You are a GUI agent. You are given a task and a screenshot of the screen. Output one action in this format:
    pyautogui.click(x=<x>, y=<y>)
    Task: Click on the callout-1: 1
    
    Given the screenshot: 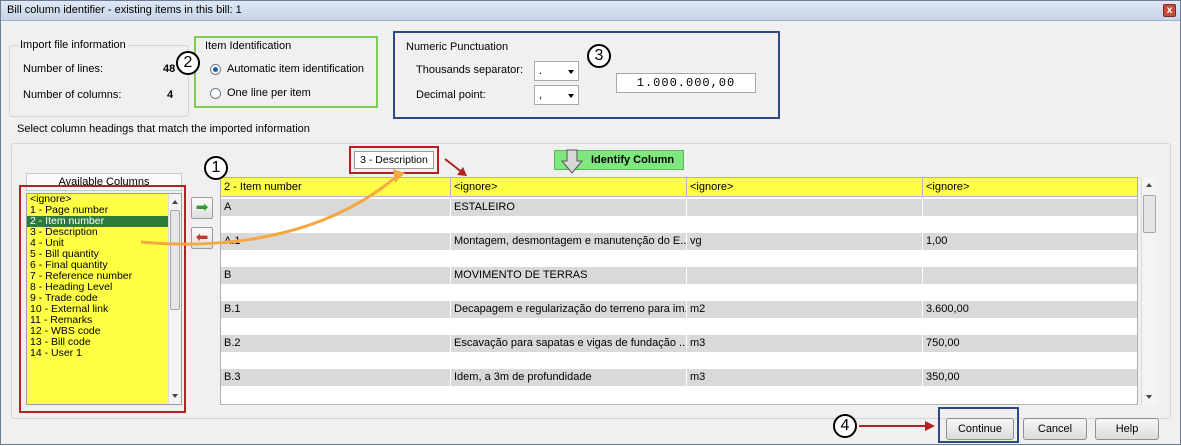 What is the action you would take?
    pyautogui.click(x=216, y=168)
    